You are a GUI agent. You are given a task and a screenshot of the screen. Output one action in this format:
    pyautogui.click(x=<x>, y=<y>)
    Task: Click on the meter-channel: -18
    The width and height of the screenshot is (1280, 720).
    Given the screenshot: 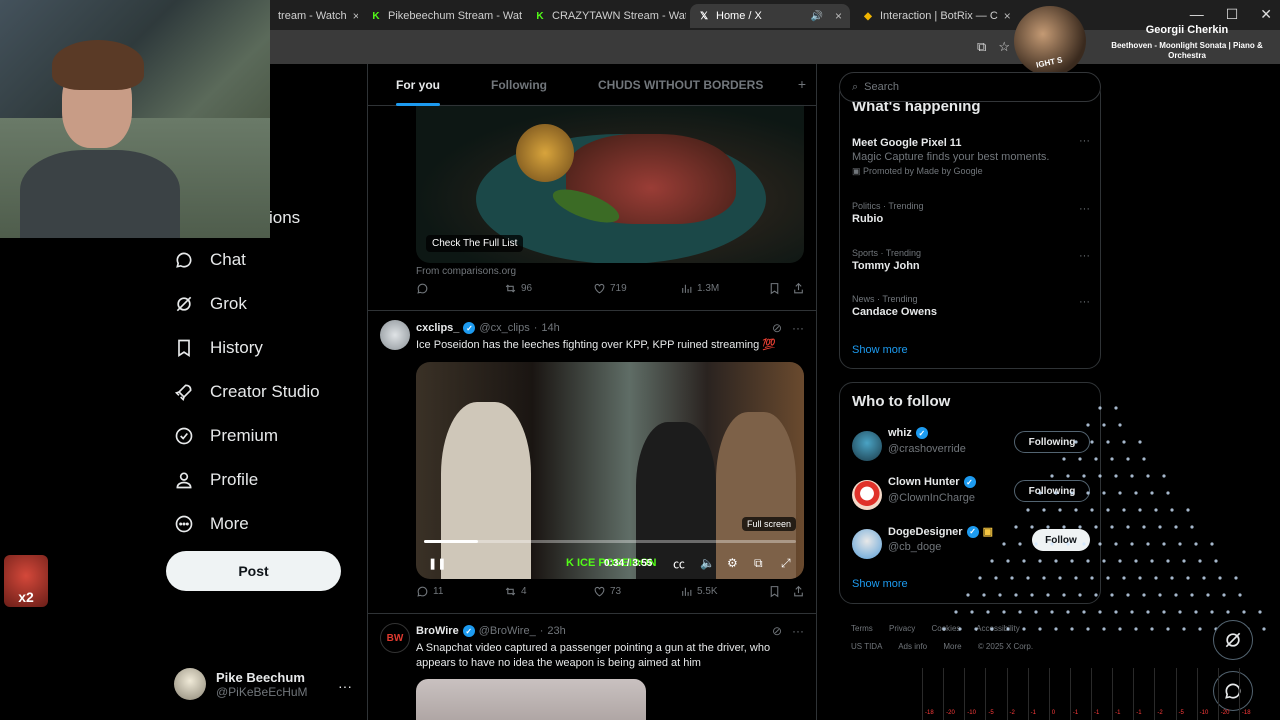 What is the action you would take?
    pyautogui.click(x=931, y=694)
    